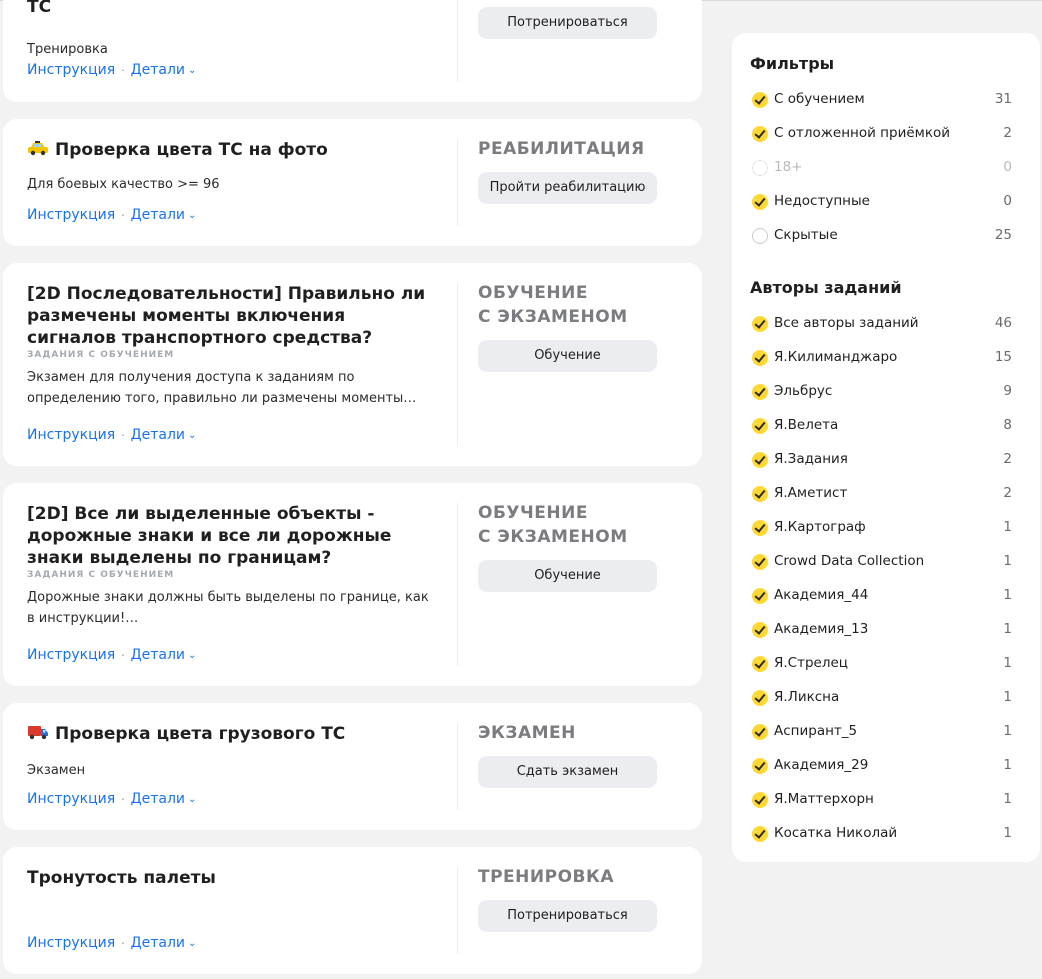  Describe the element at coordinates (811, 459) in the screenshot. I see `author-label: Я.Задания` at that location.